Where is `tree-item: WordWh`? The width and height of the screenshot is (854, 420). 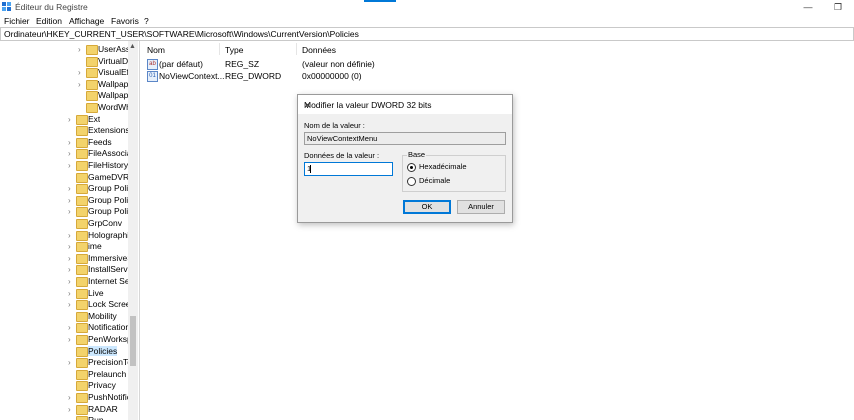 tree-item: WordWh is located at coordinates (64, 107).